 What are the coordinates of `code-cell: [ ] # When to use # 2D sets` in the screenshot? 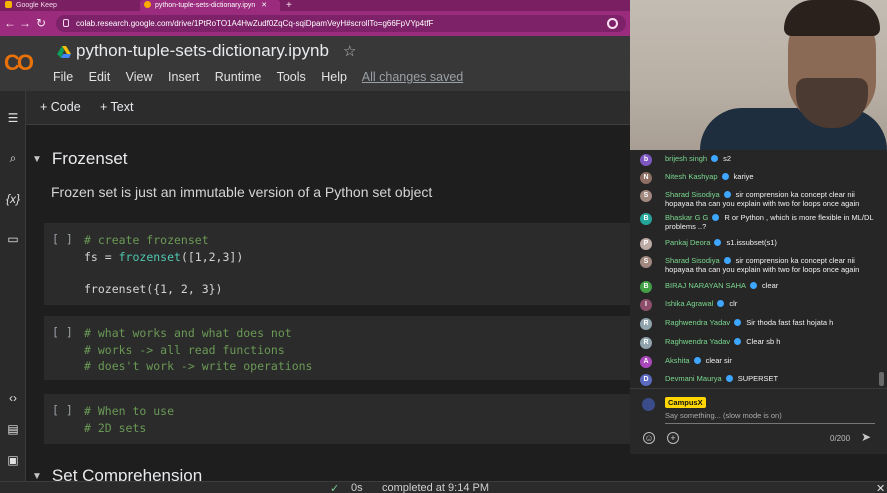 It's located at (337, 419).